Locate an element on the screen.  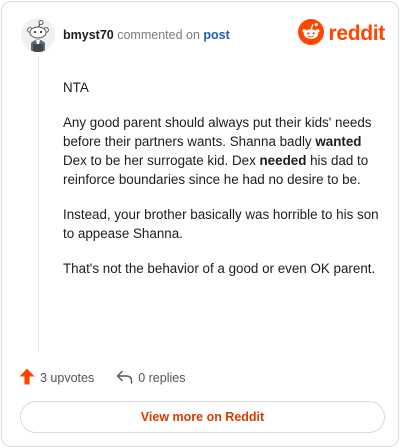
bold-text: wanted is located at coordinates (338, 141).